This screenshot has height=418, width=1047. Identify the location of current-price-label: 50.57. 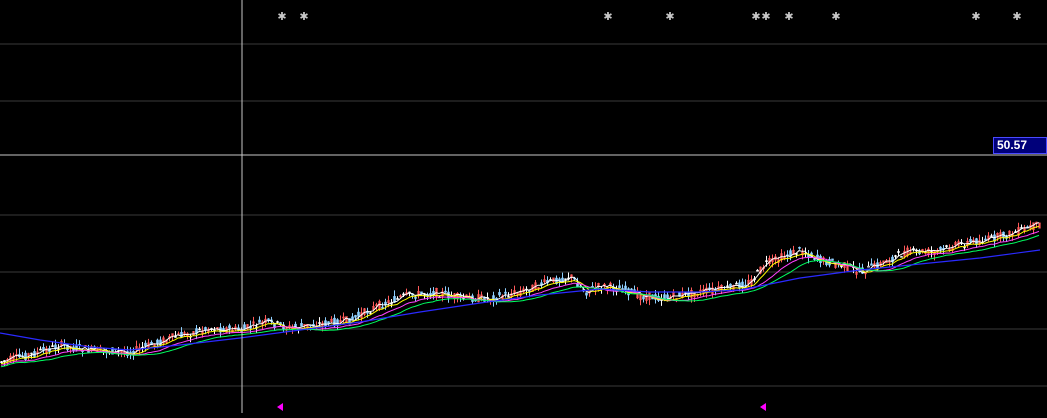
(1020, 145).